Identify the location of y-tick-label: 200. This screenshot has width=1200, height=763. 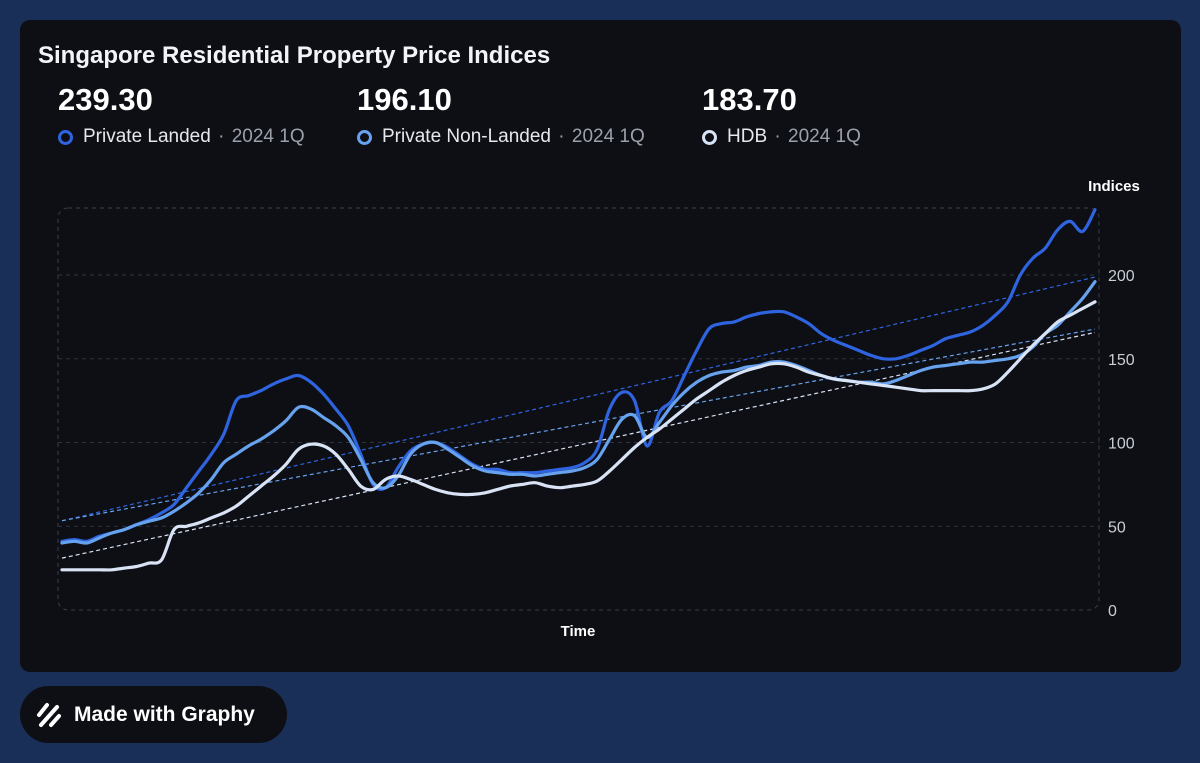
(1121, 276).